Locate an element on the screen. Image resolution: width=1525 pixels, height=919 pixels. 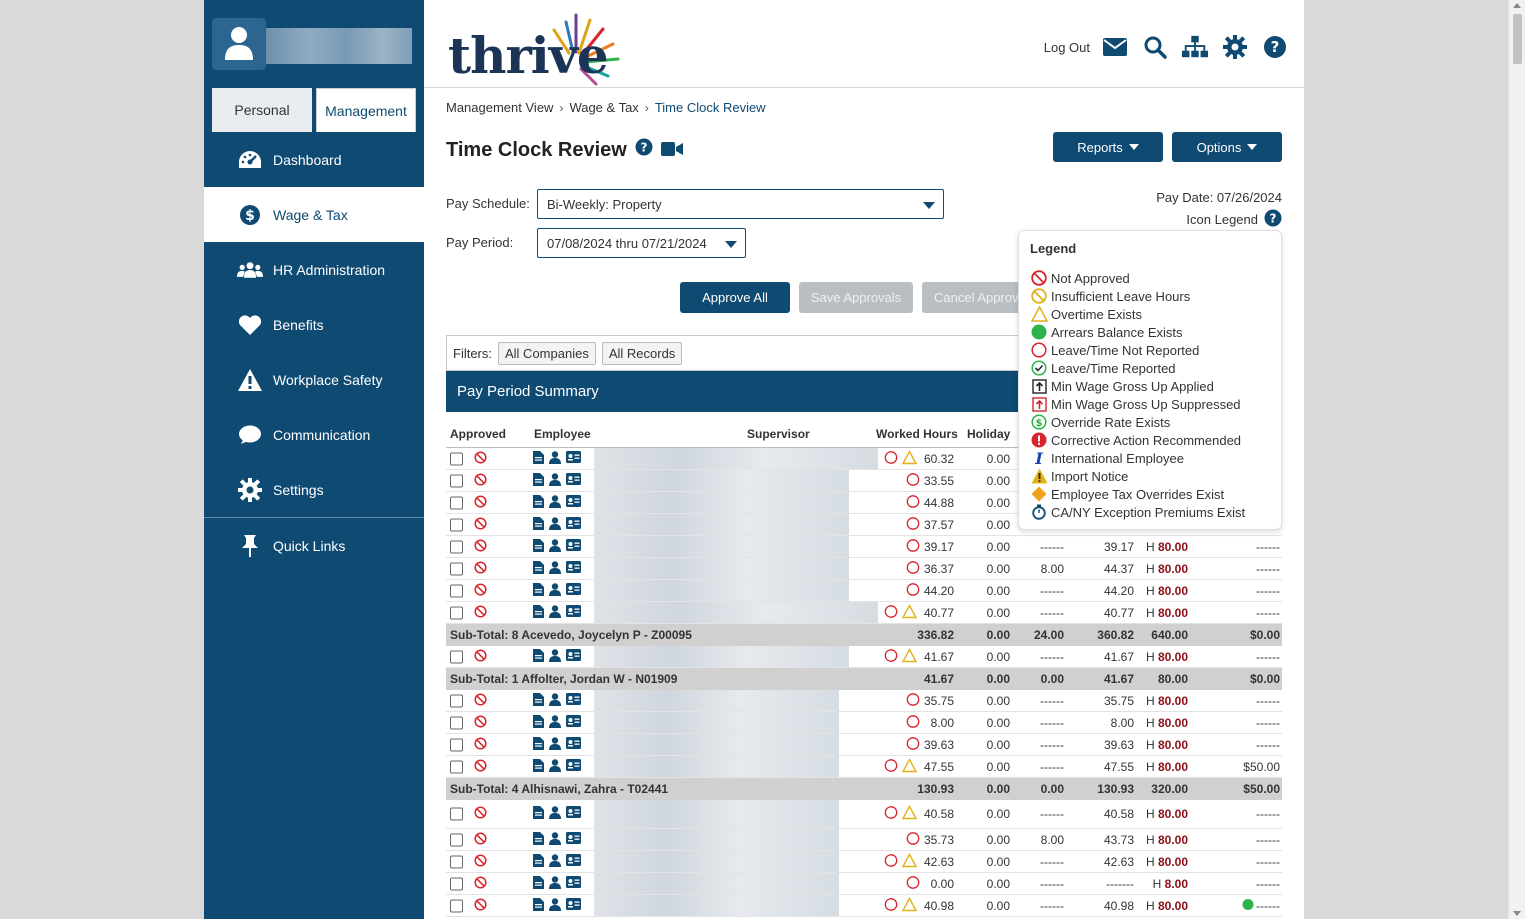
breadcrumb-management-view: Management View is located at coordinates (499, 107).